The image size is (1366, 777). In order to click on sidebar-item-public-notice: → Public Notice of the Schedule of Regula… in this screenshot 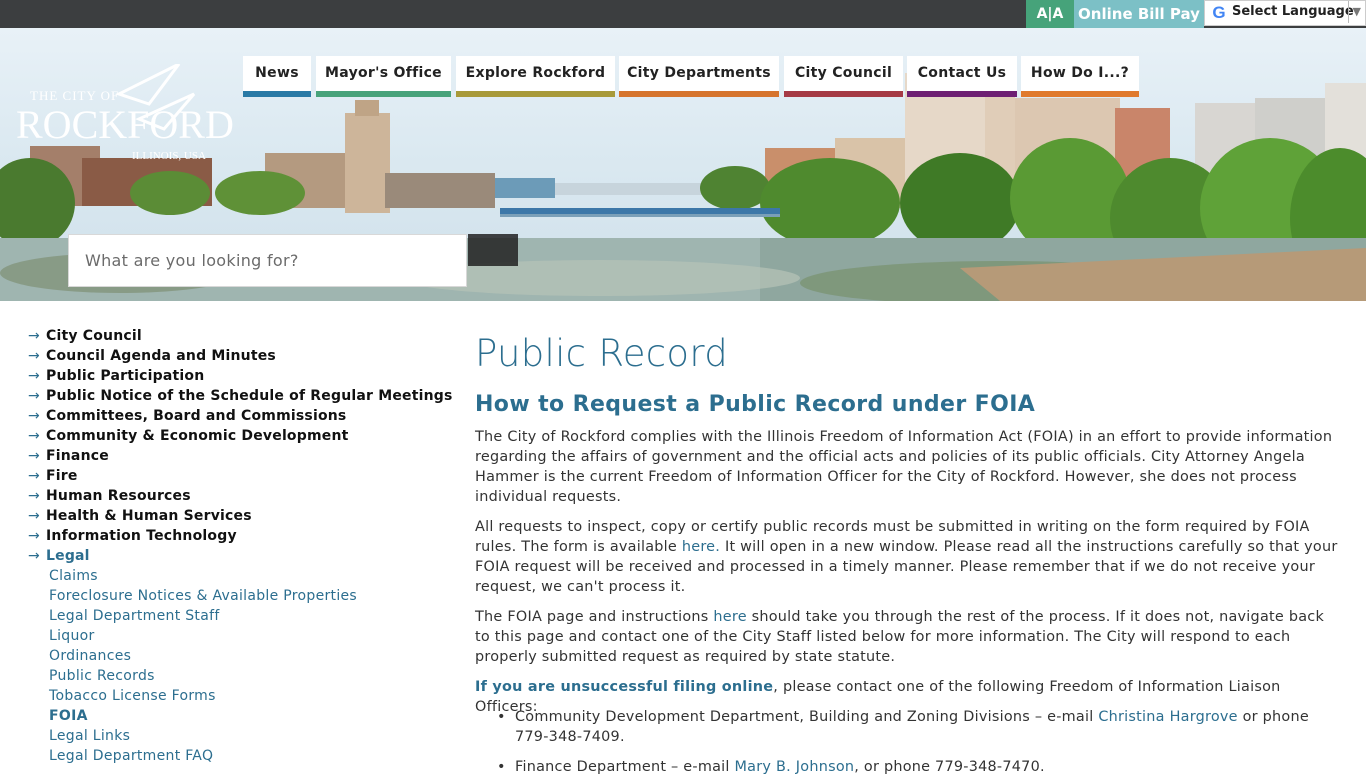, I will do `click(240, 398)`.